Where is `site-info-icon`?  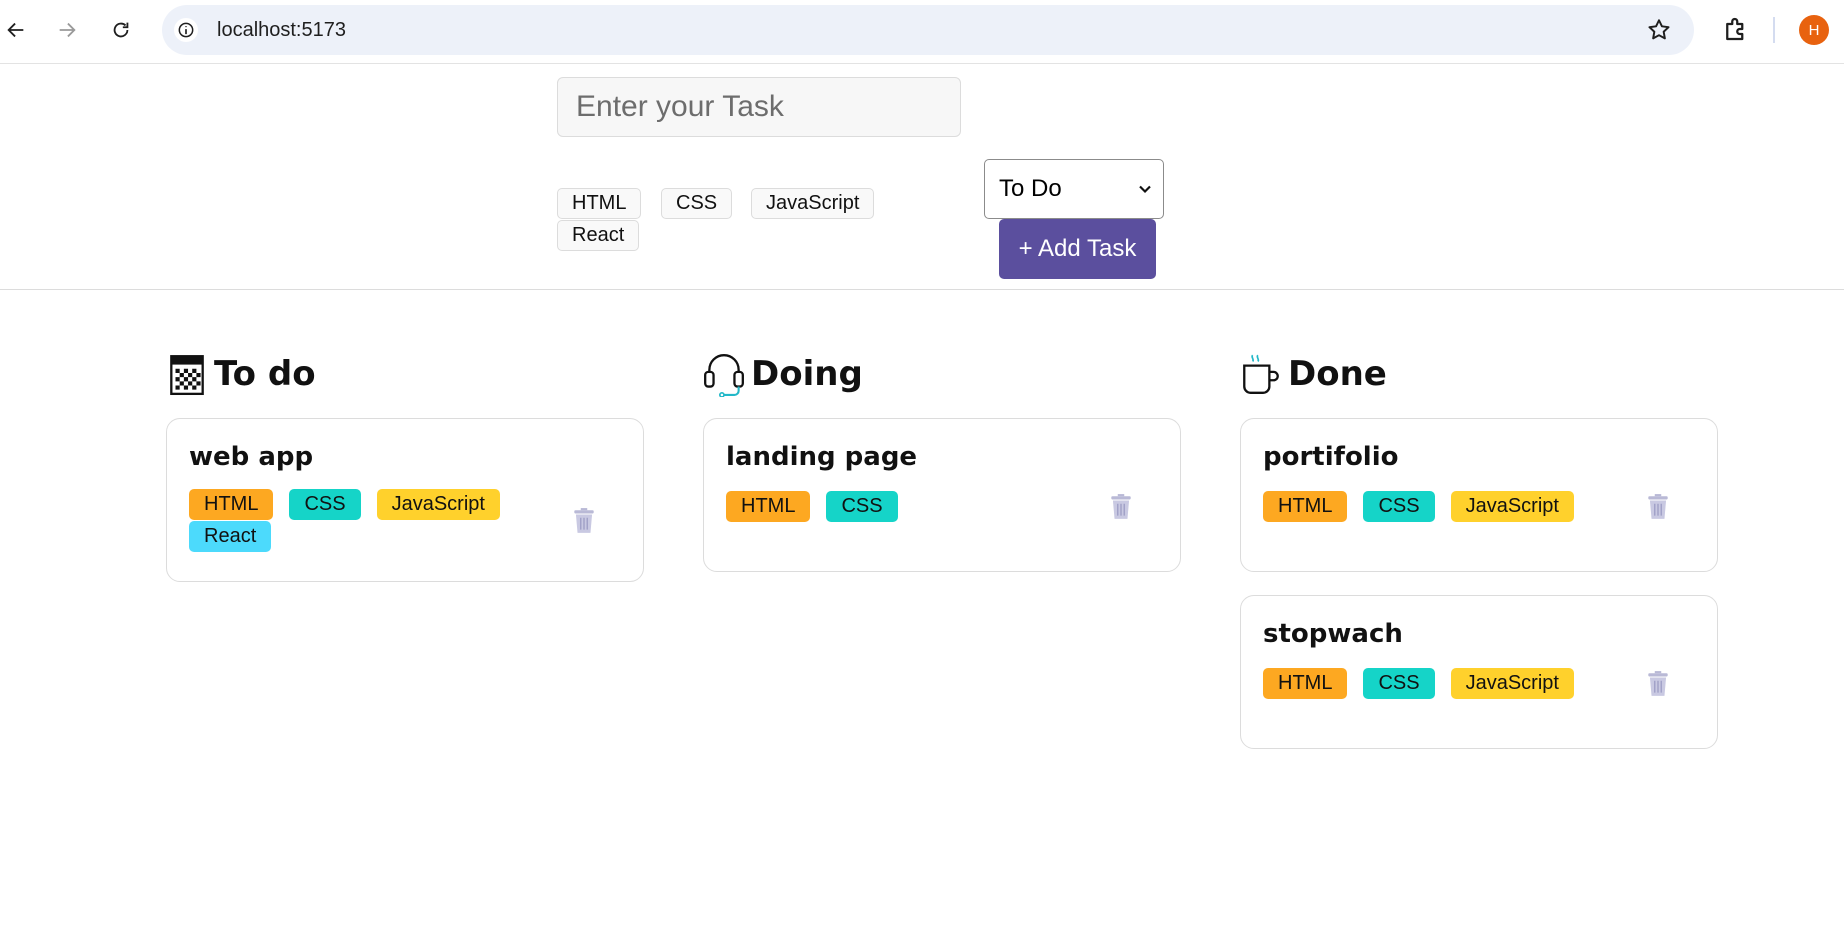
site-info-icon is located at coordinates (186, 30).